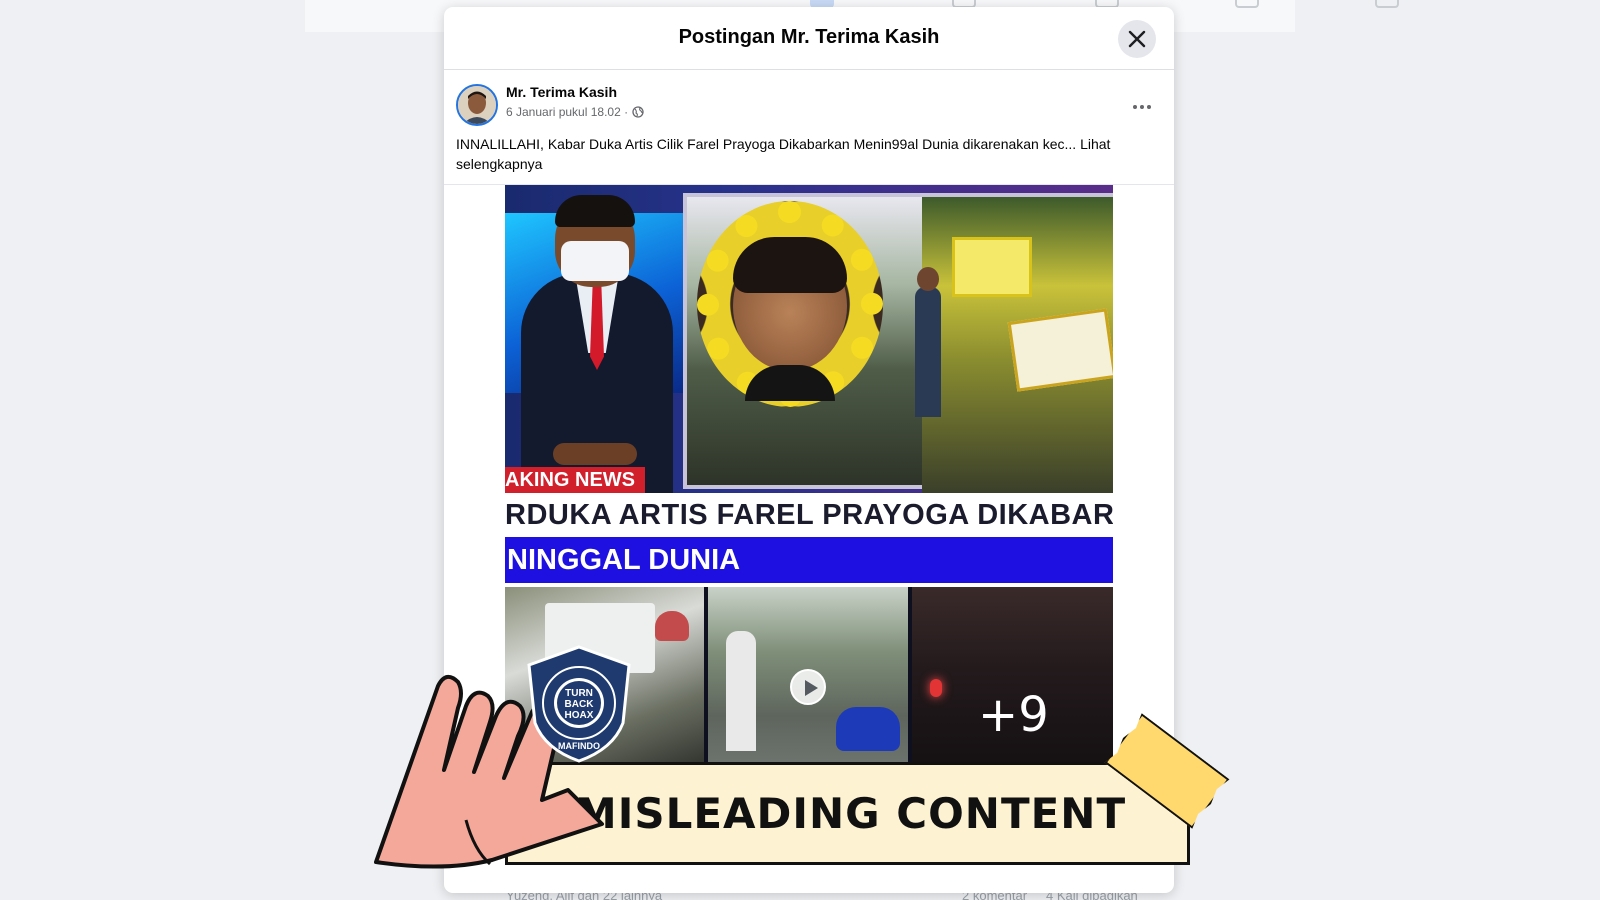 The height and width of the screenshot is (900, 1600). I want to click on mafindo-badge: TURN BACK HOAX MAFINDO, so click(579, 704).